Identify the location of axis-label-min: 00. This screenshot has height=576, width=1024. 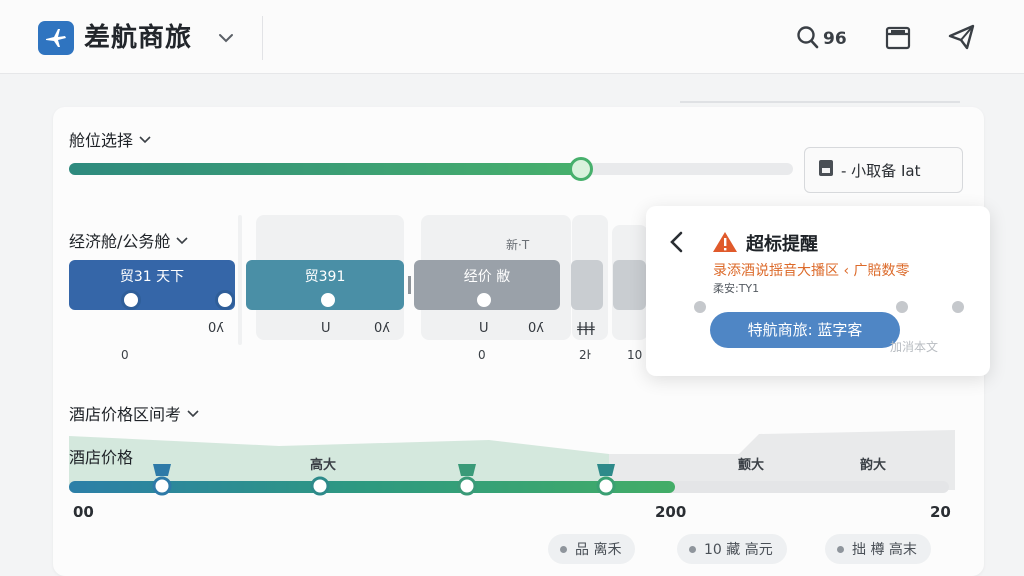
(83, 512).